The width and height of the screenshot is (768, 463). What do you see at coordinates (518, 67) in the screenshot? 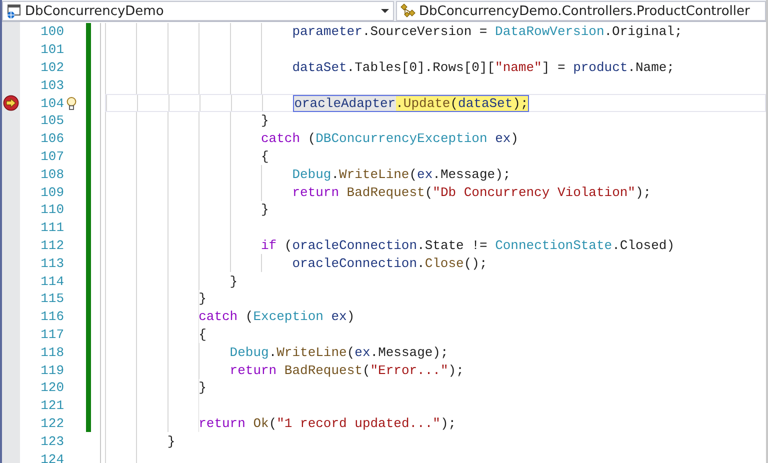
I see `code-token: "name"` at bounding box center [518, 67].